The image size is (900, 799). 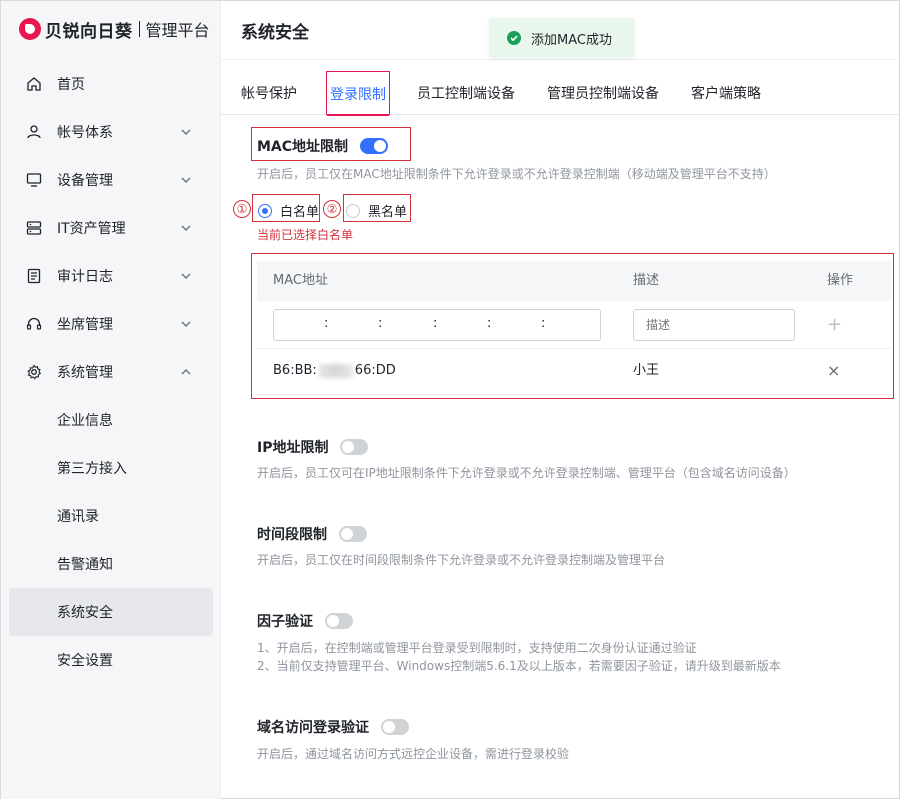 I want to click on sidebar-subitem-alerts: 告警通知, so click(x=111, y=564).